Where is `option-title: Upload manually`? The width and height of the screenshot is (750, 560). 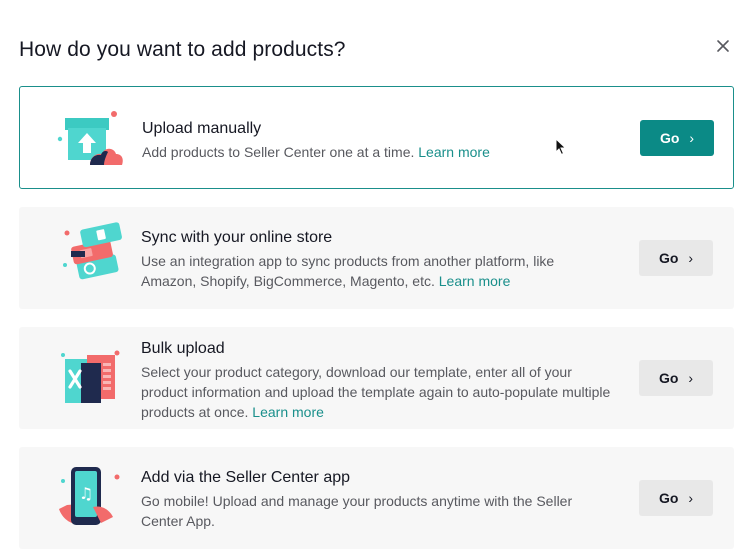 option-title: Upload manually is located at coordinates (202, 128).